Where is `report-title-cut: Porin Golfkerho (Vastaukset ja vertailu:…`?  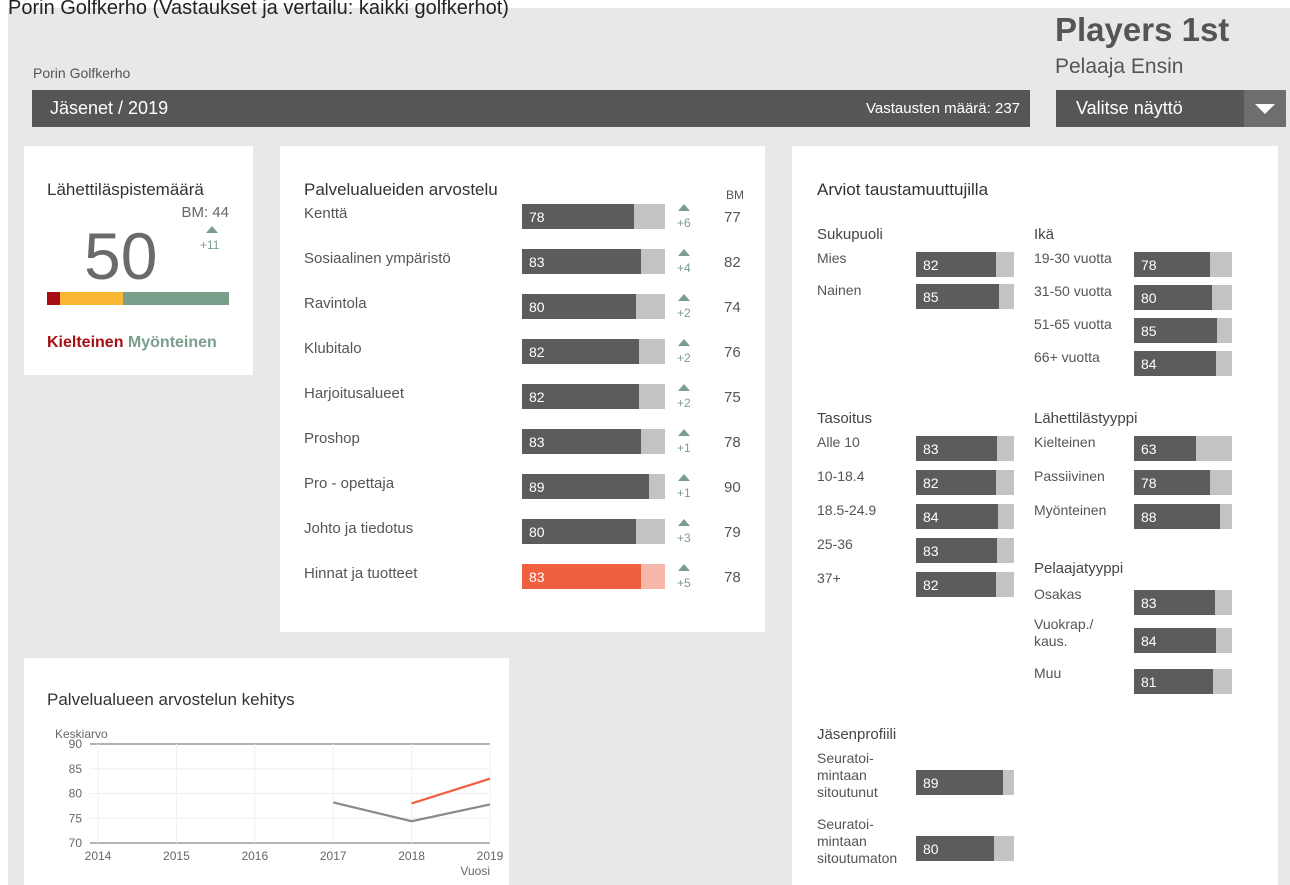
report-title-cut: Porin Golfkerho (Vastaukset ja vertailu:… is located at coordinates (258, 9).